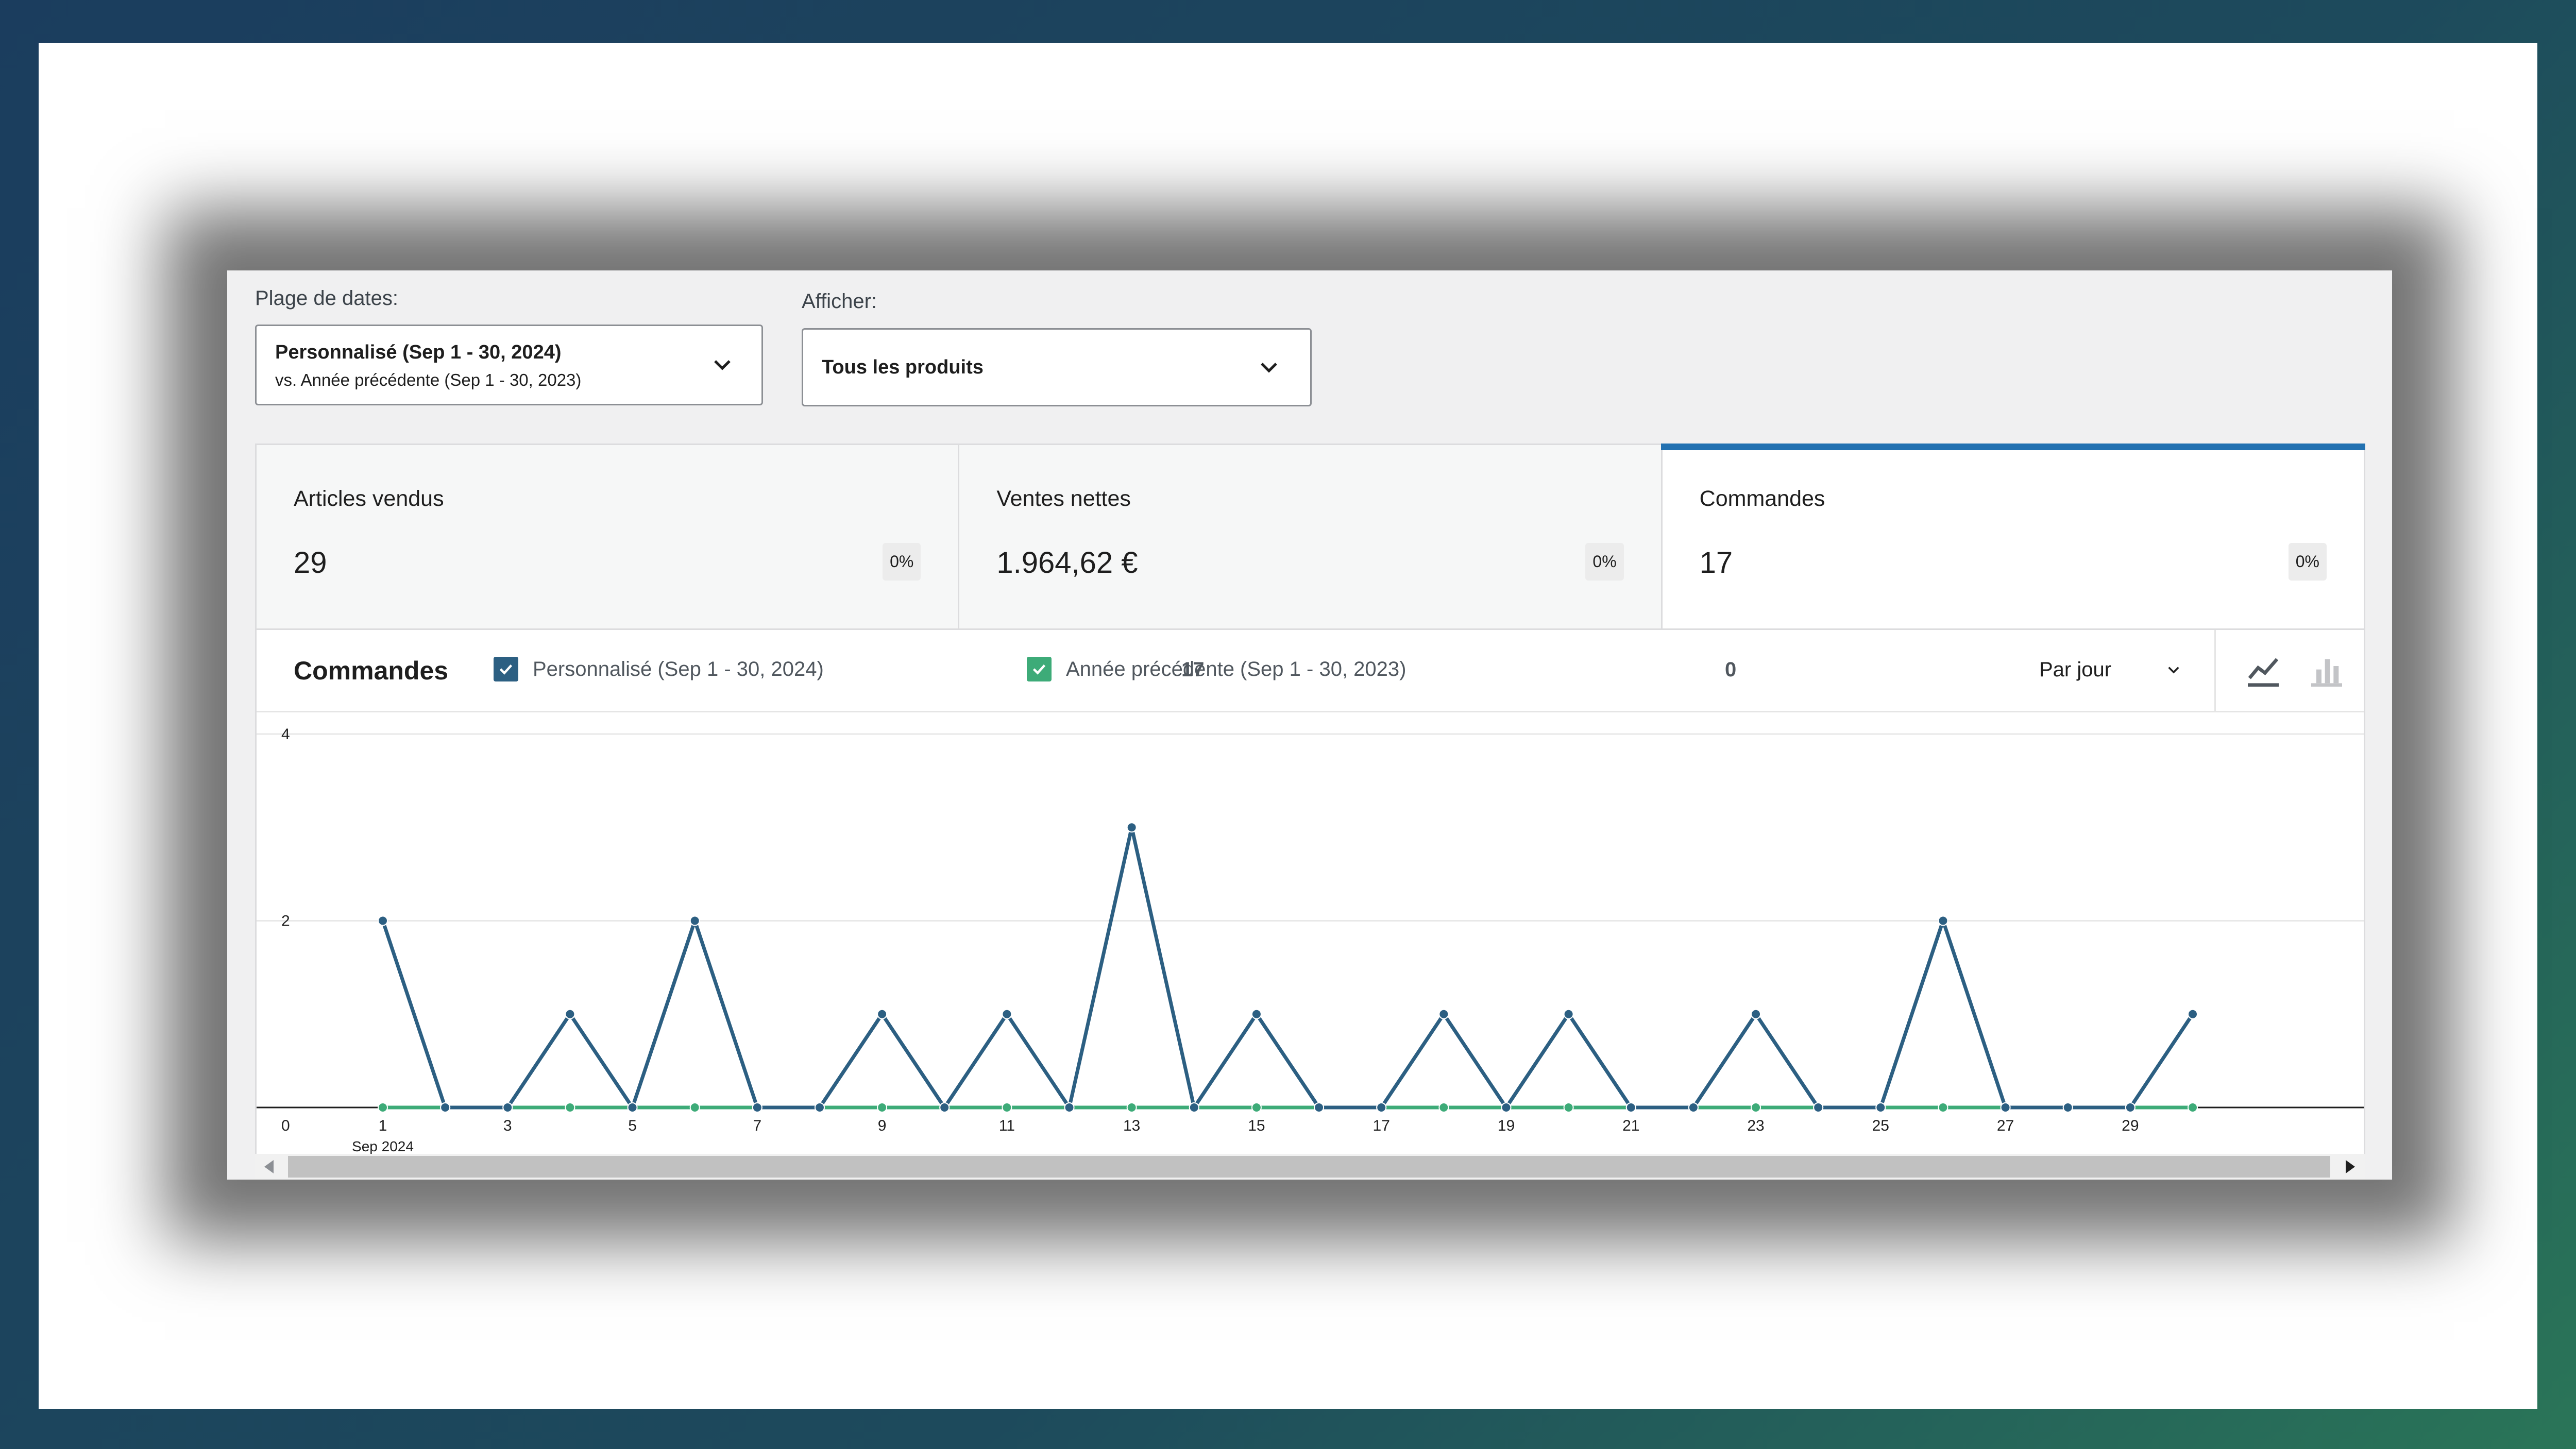  I want to click on card-label: Articles vendus, so click(369, 499).